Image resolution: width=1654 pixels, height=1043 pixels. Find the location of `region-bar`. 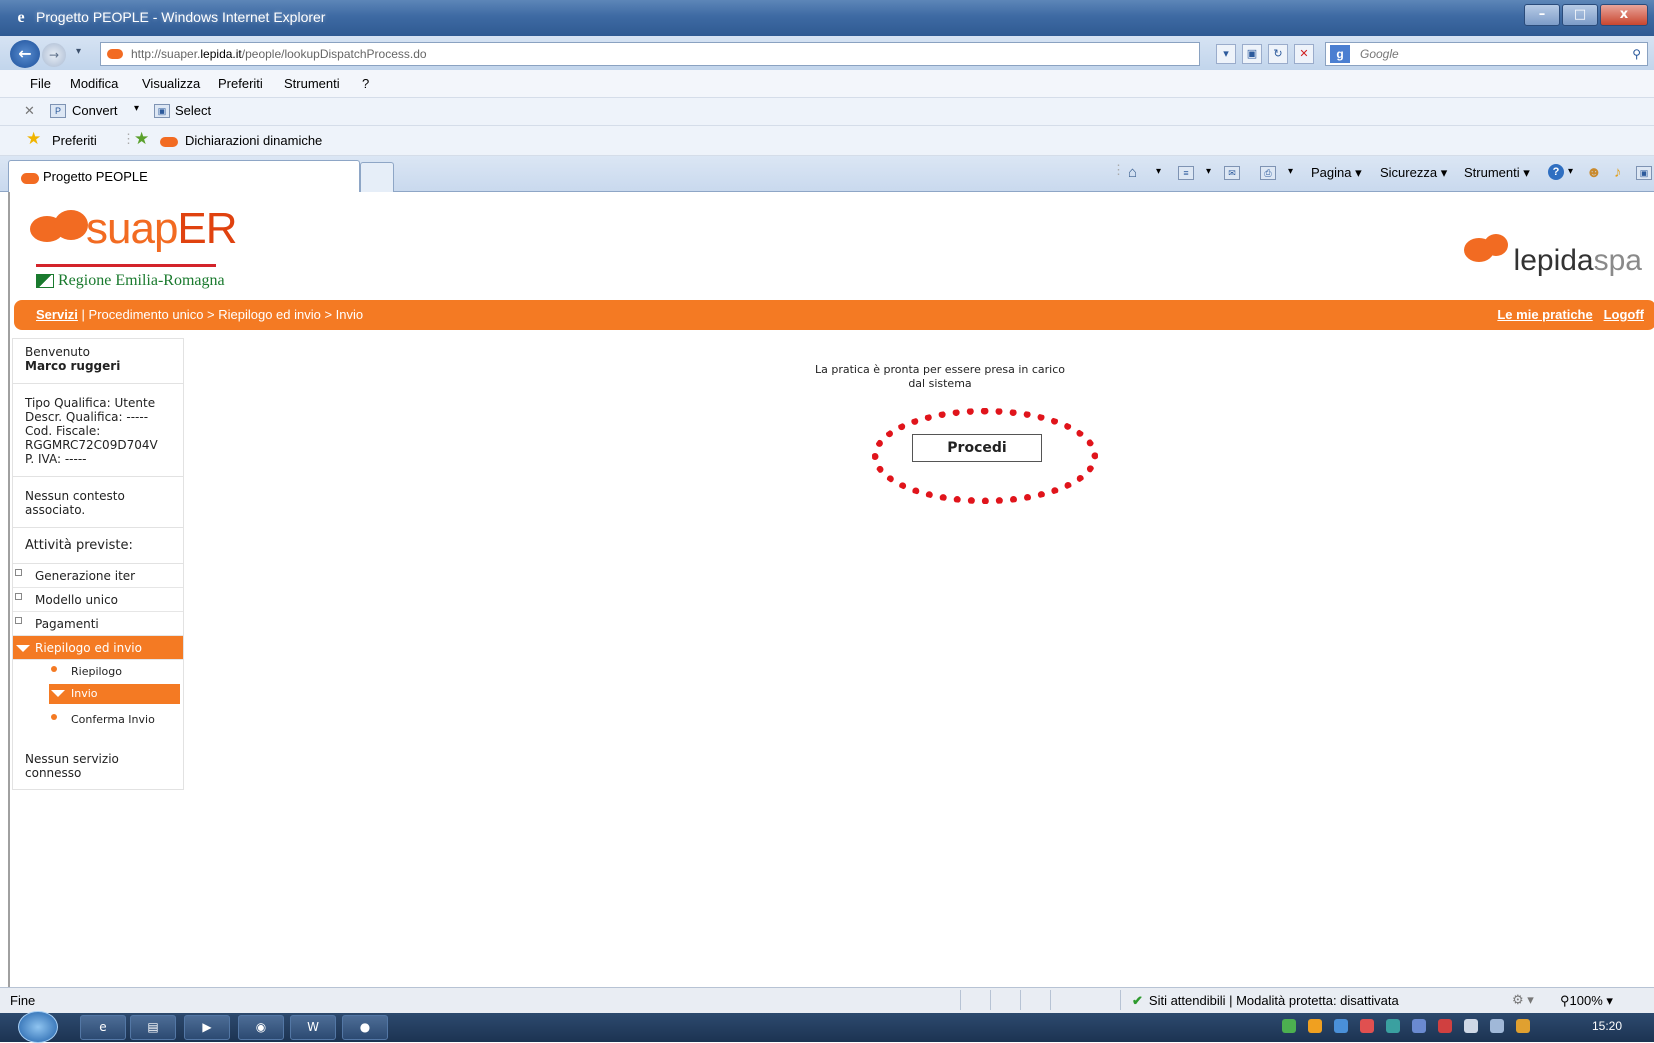

region-bar is located at coordinates (126, 265).